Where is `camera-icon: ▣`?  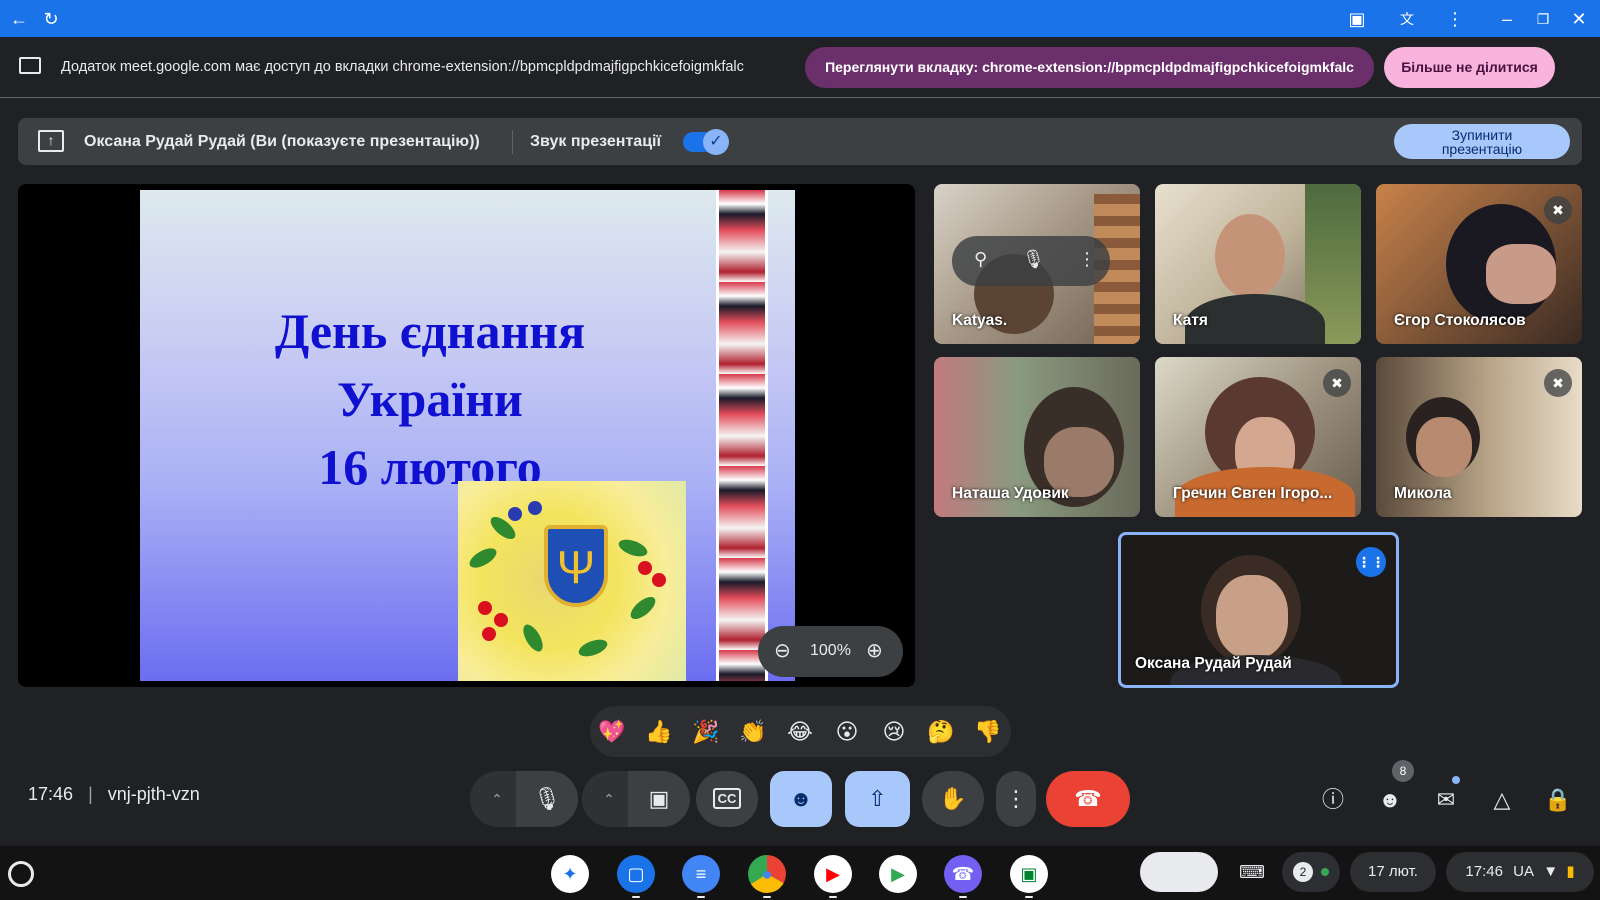 camera-icon: ▣ is located at coordinates (659, 798).